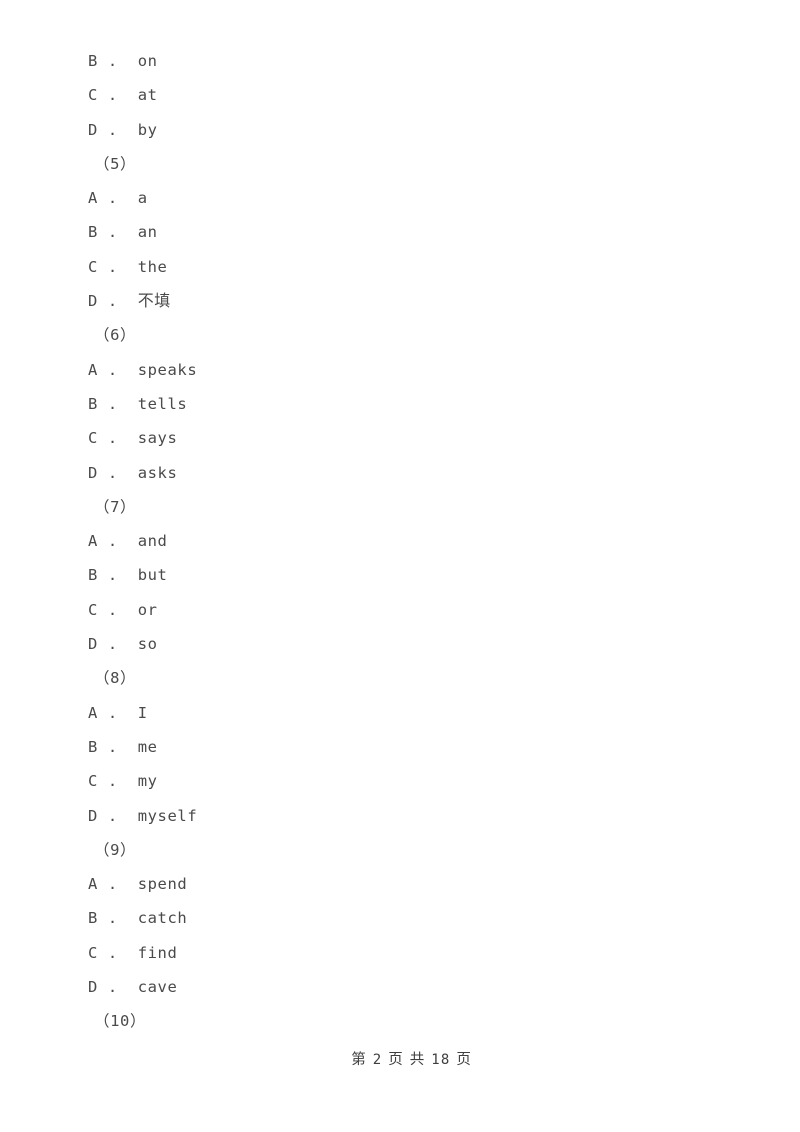 The image size is (800, 1132). What do you see at coordinates (398, 370) in the screenshot?
I see `answer-option: A . speaks` at bounding box center [398, 370].